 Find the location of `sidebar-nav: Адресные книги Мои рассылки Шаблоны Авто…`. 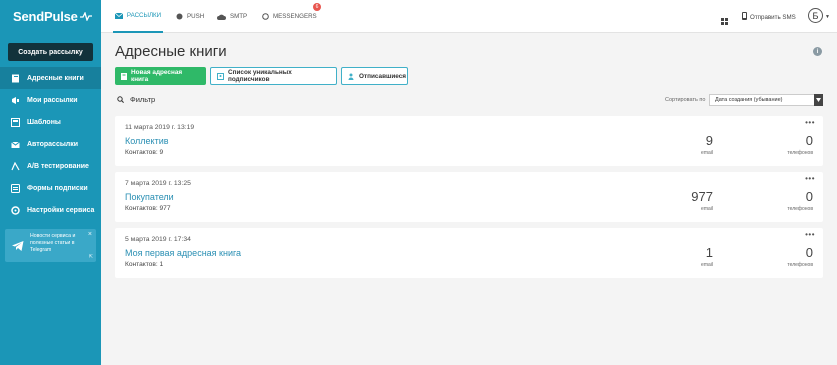

sidebar-nav: Адресные книги Мои рассылки Шаблоны Авто… is located at coordinates (50, 144).